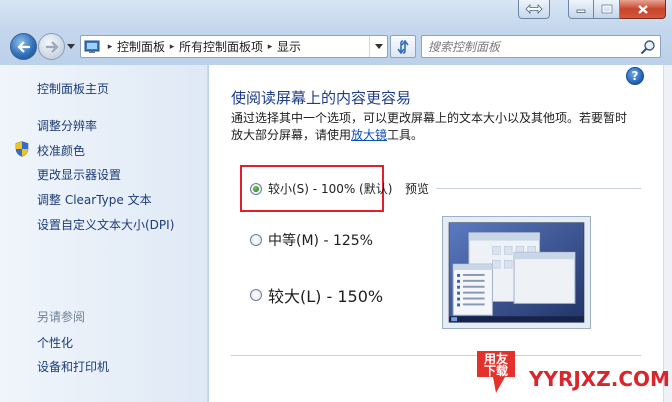 The height and width of the screenshot is (402, 672). I want to click on caption-buttons, so click(617, 10).